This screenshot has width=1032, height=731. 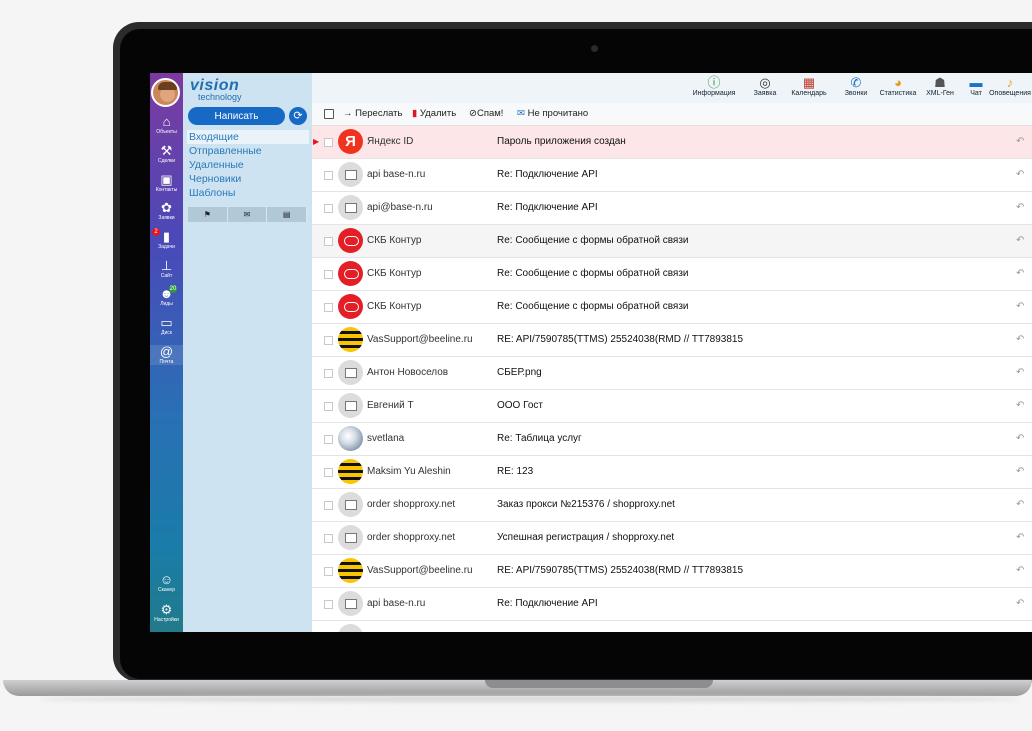 I want to click on top-menu-support: ◎ Заявка, so click(x=765, y=86).